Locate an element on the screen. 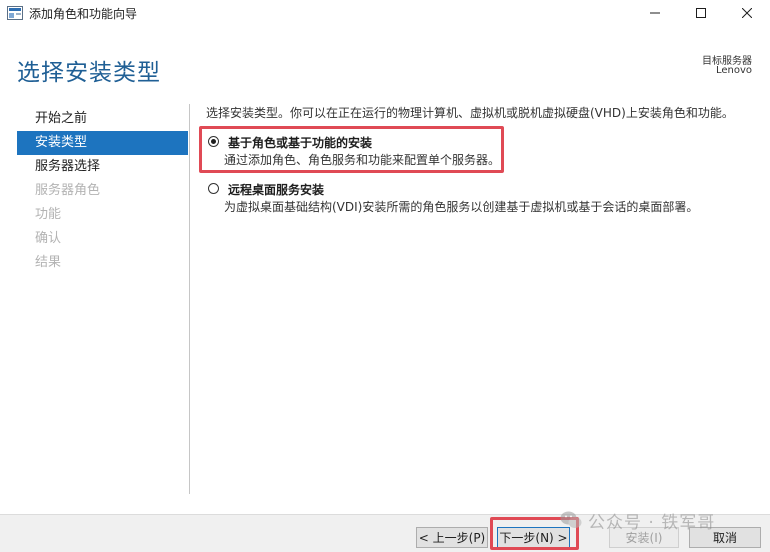 Image resolution: width=770 pixels, height=552 pixels. maximize-button is located at coordinates (701, 13).